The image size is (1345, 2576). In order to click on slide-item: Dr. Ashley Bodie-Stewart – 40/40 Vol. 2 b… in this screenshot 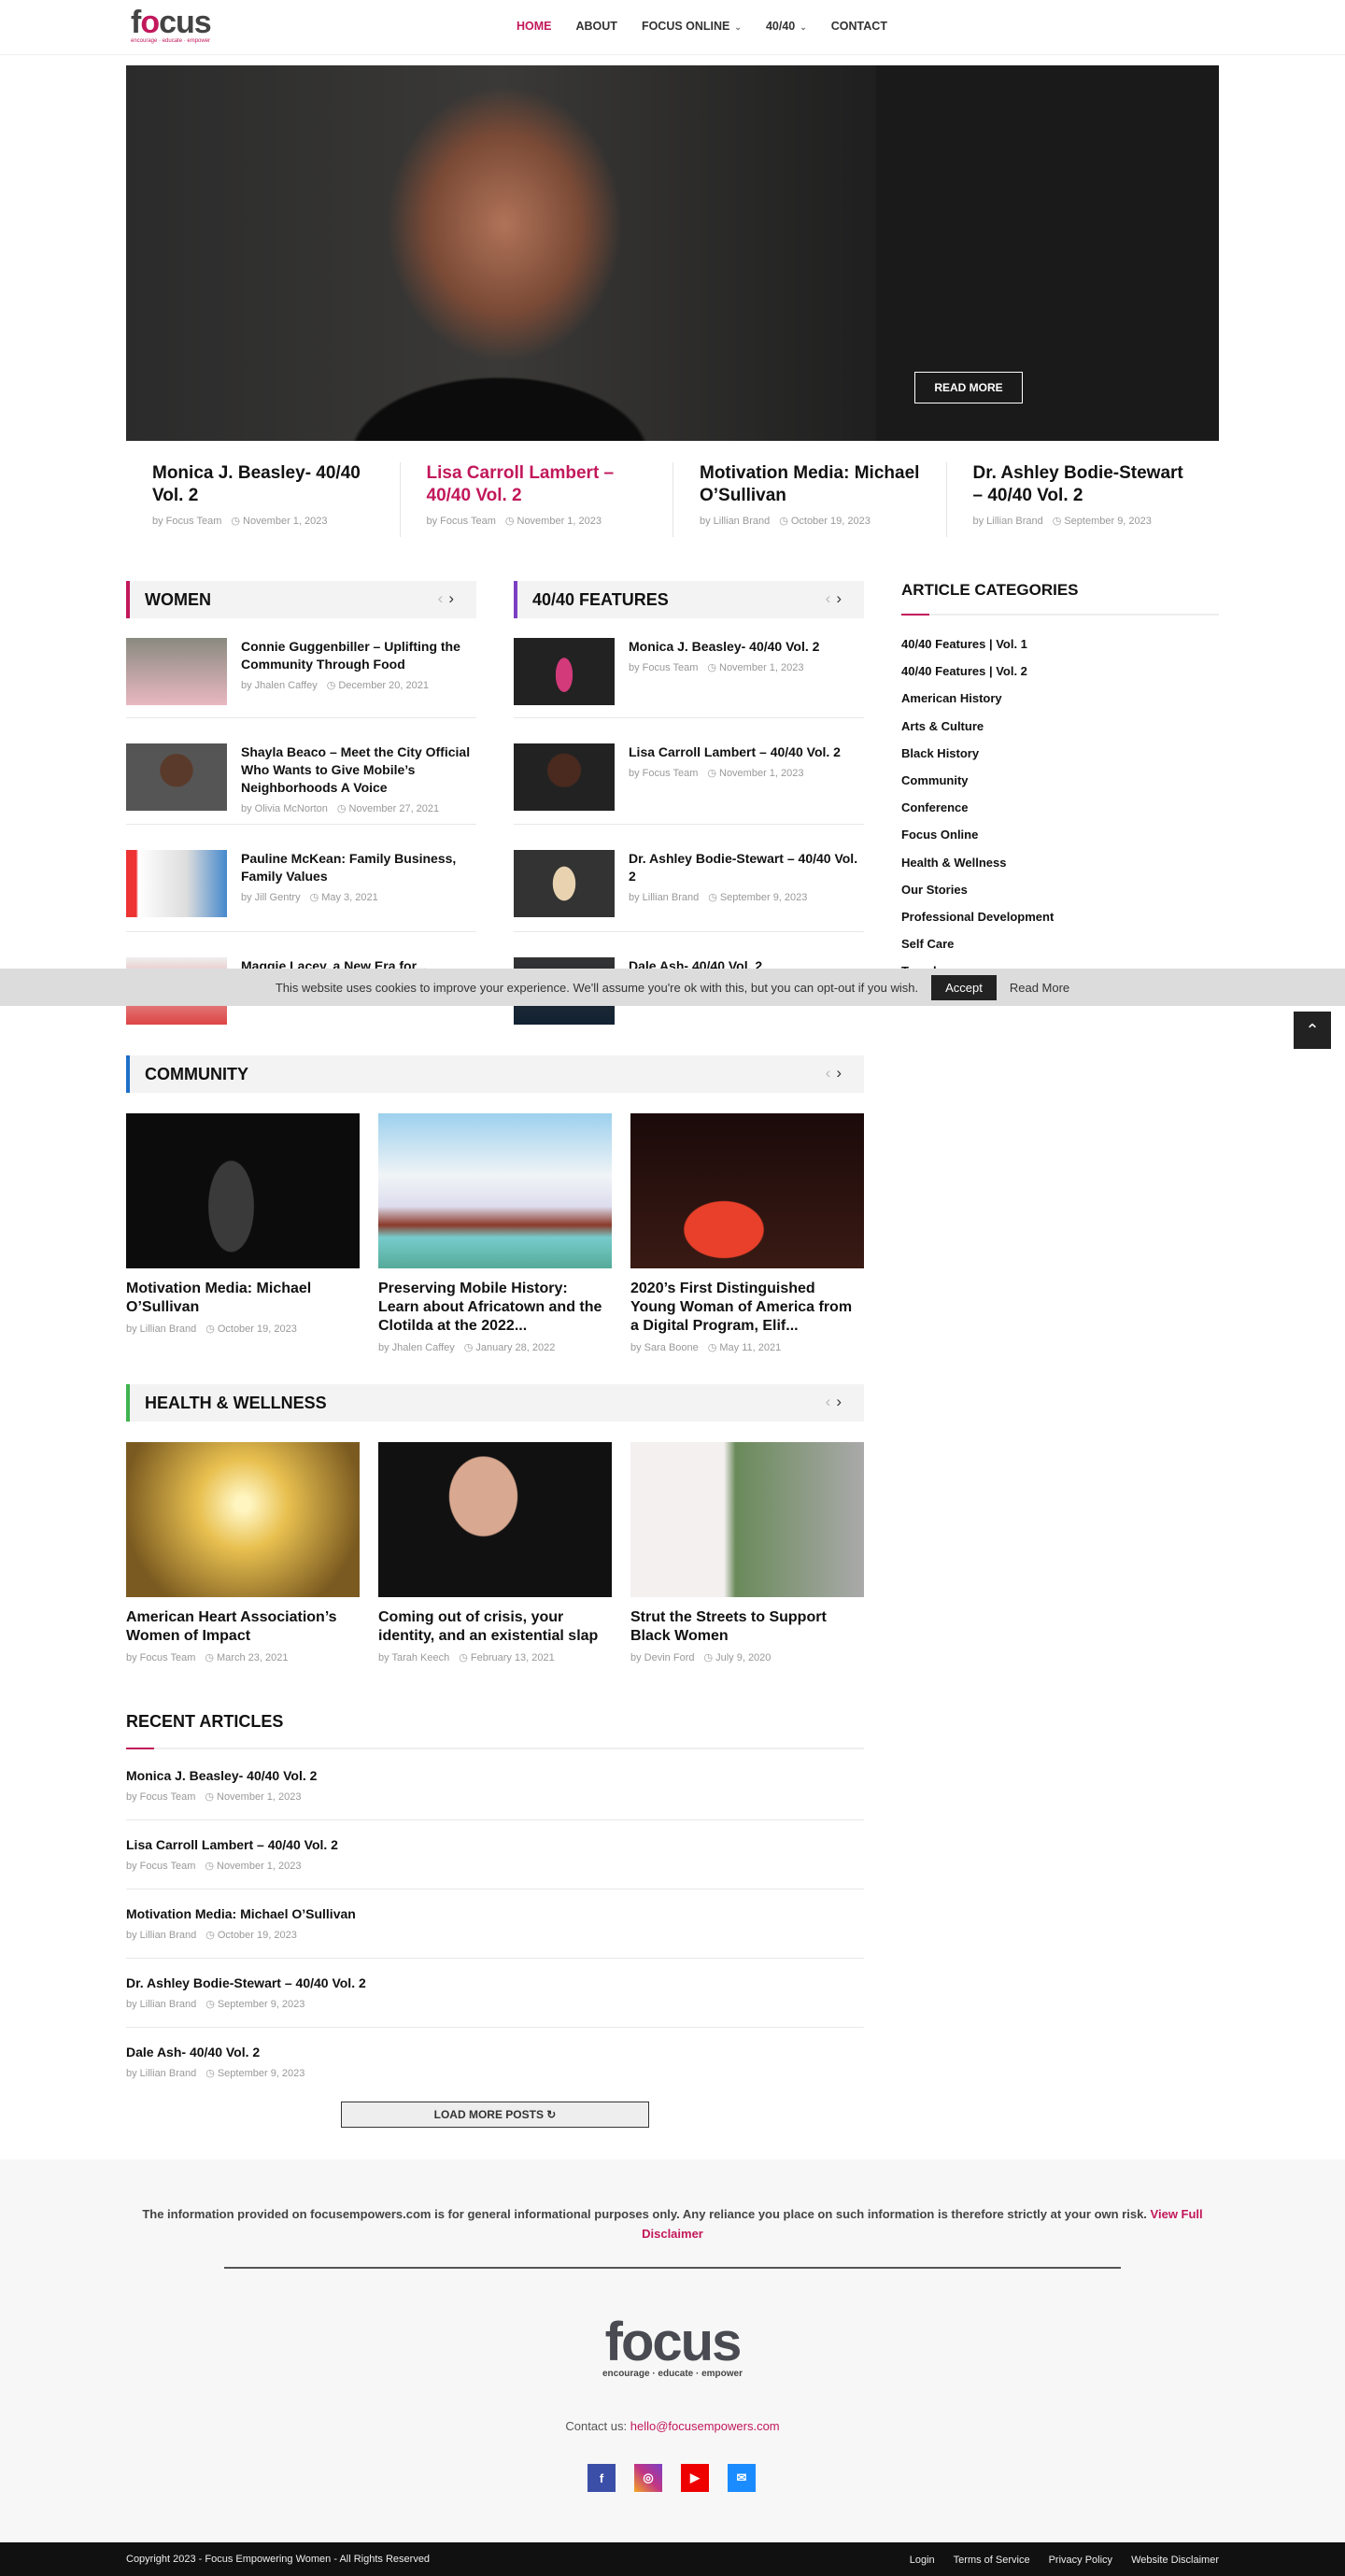, I will do `click(1082, 500)`.